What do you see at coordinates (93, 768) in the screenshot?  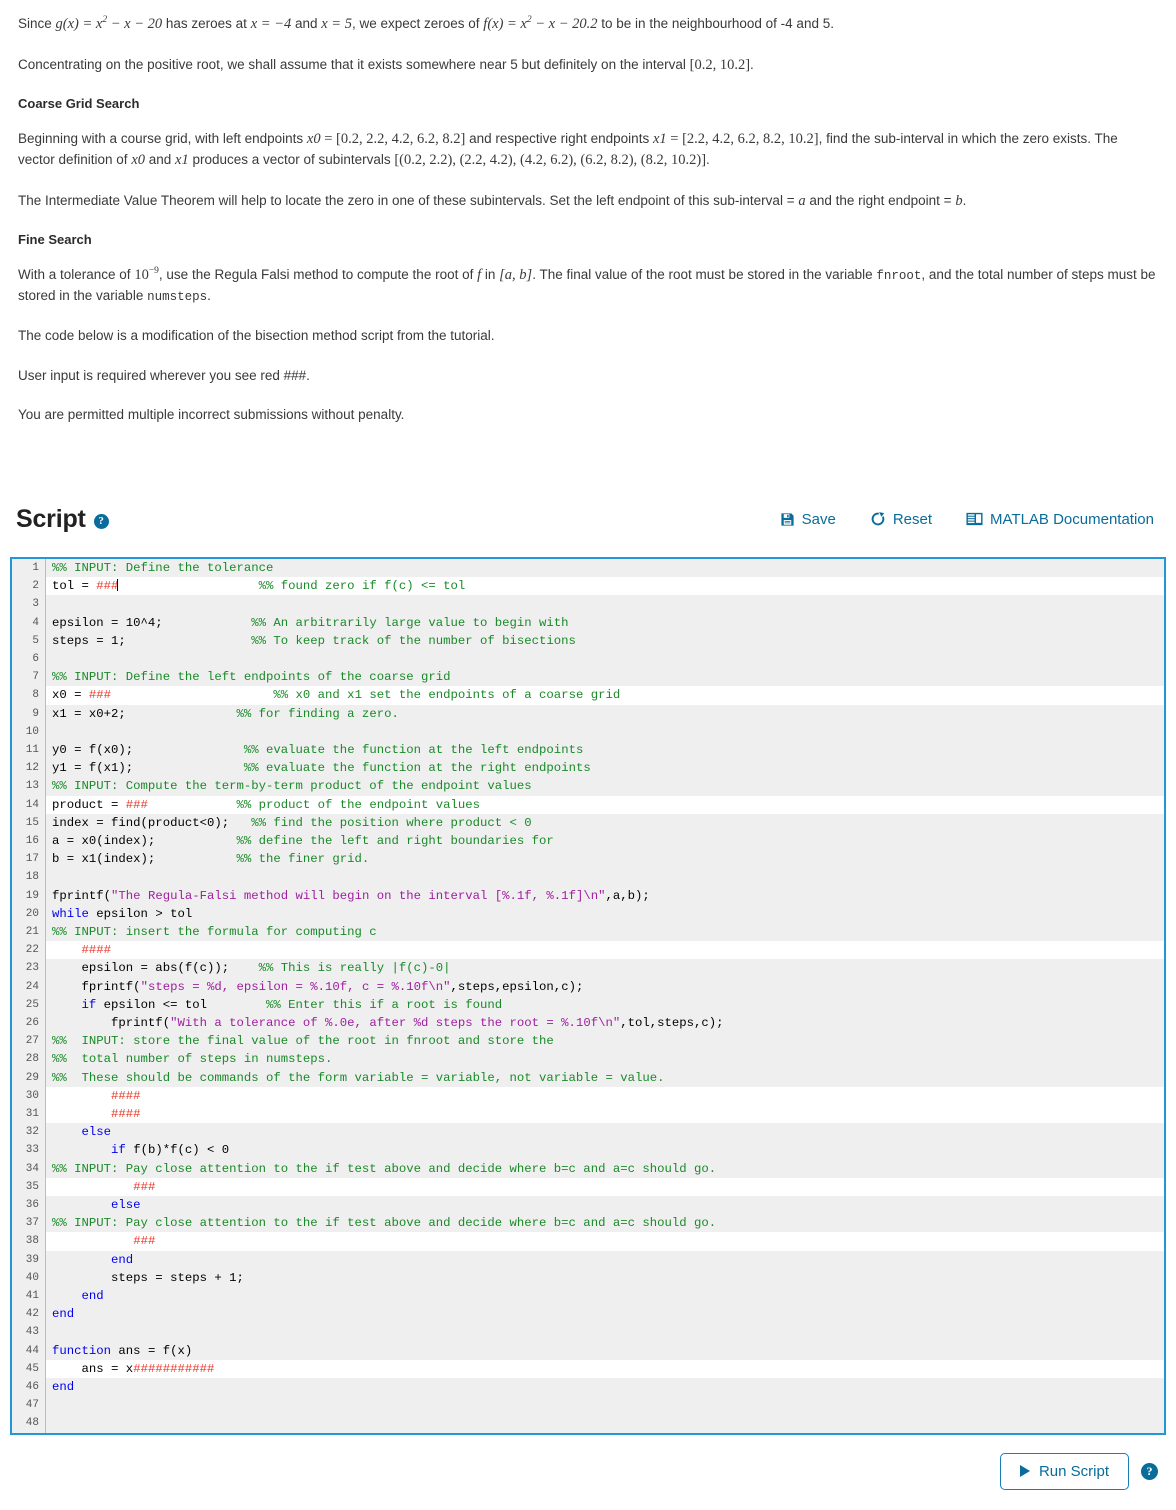 I see `code-token: y1 = f(x1);` at bounding box center [93, 768].